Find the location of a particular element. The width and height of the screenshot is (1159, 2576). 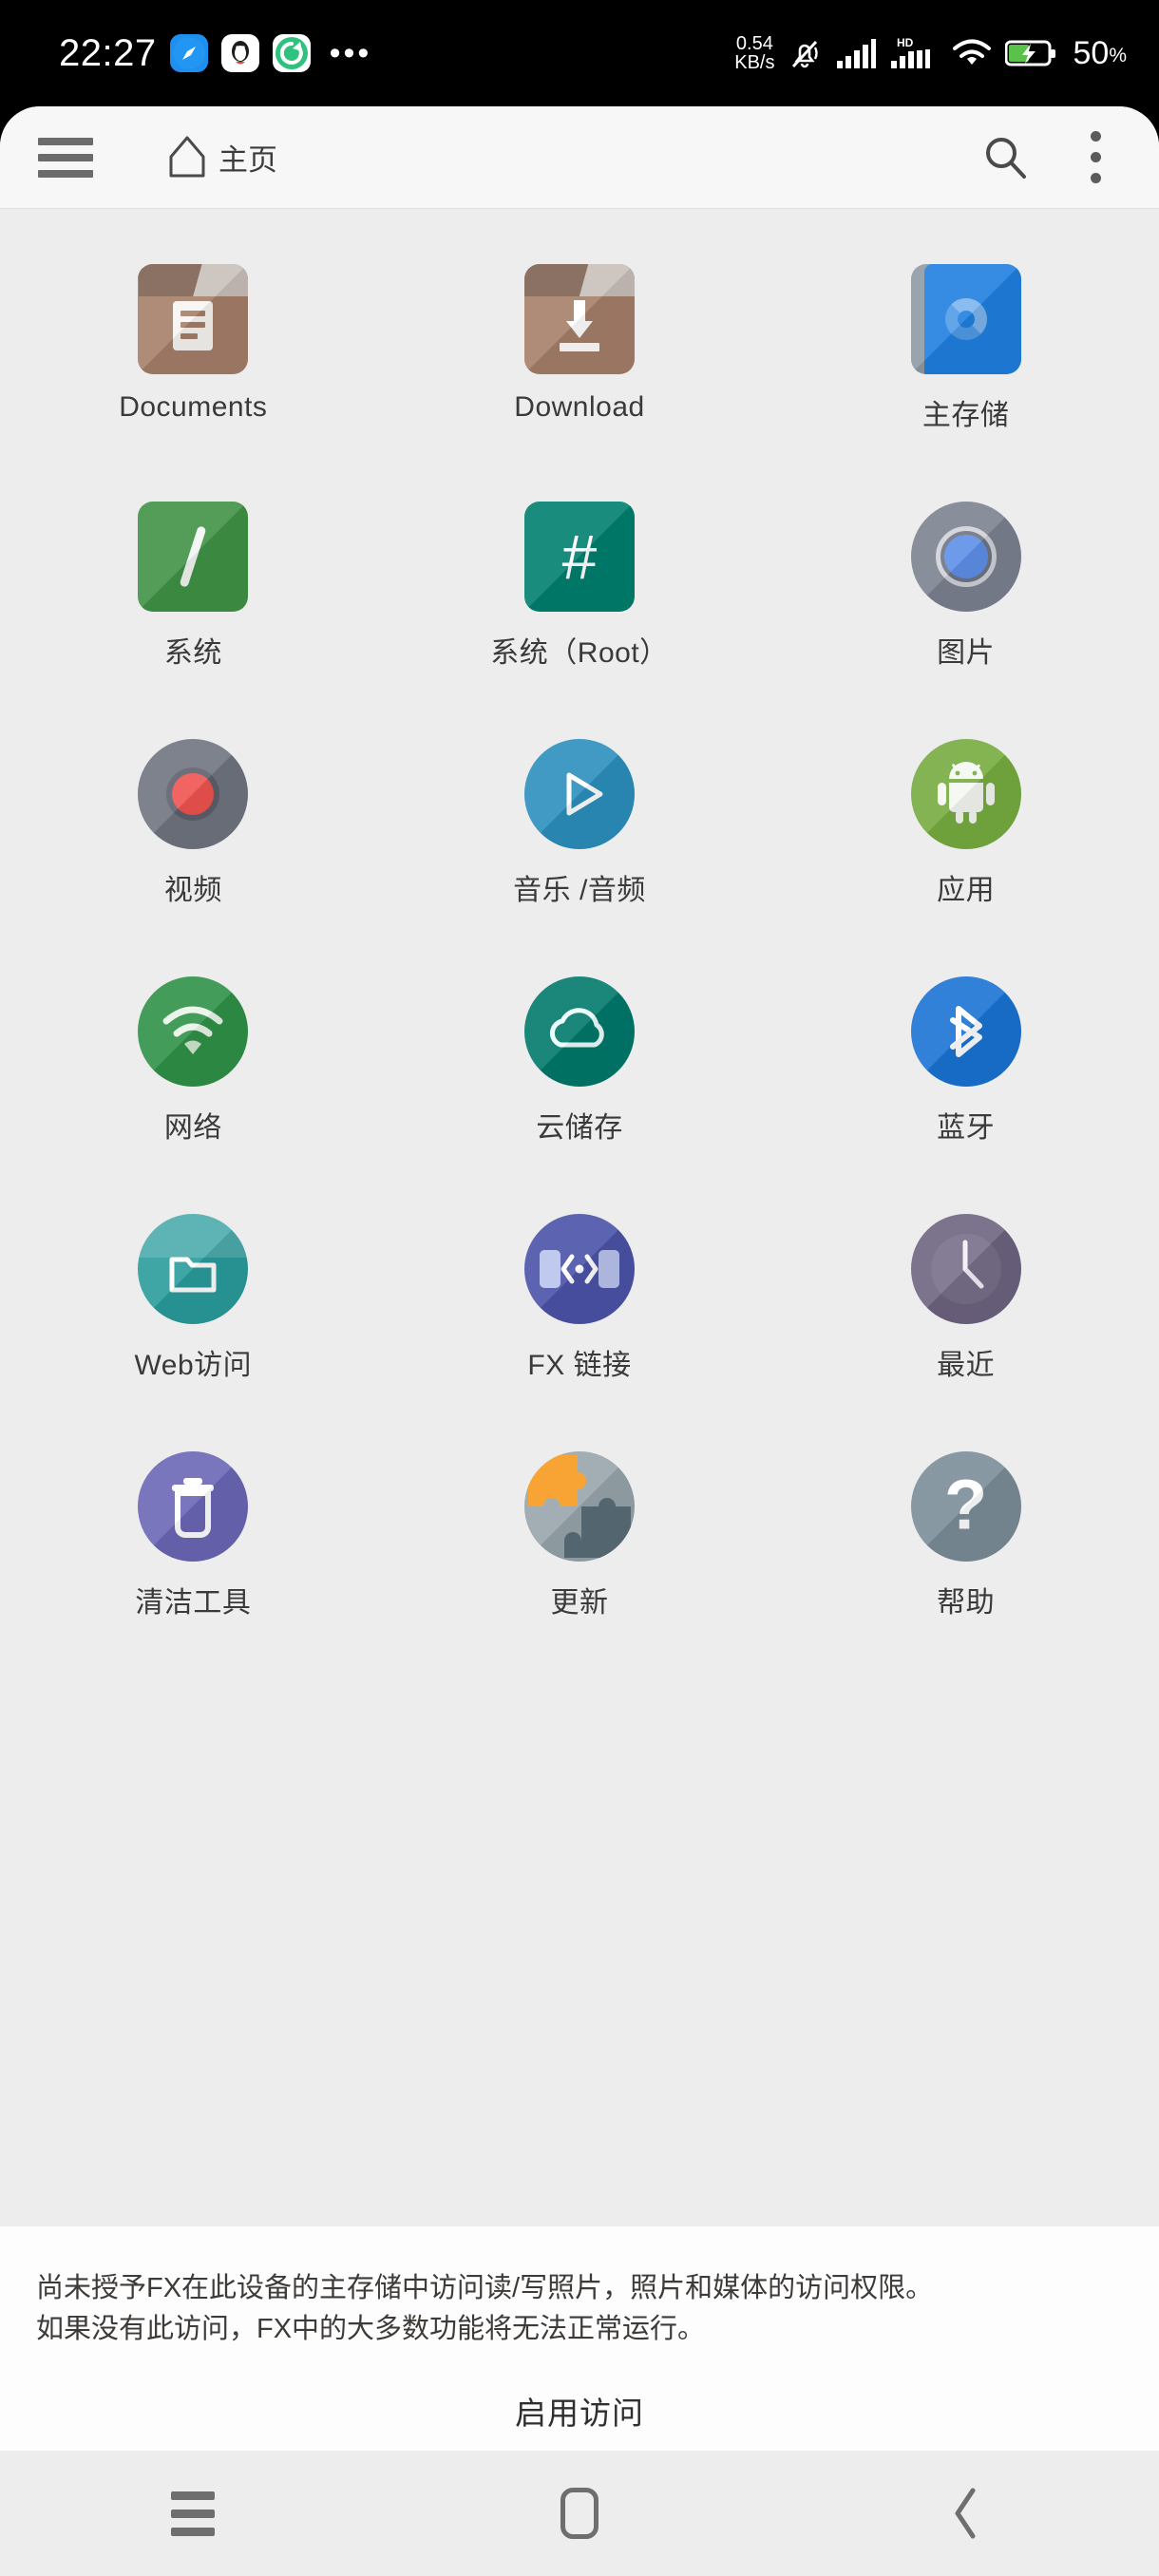

status-bar: 22:27 ••• 0.54 KB/s HD 50% is located at coordinates (579, 53).